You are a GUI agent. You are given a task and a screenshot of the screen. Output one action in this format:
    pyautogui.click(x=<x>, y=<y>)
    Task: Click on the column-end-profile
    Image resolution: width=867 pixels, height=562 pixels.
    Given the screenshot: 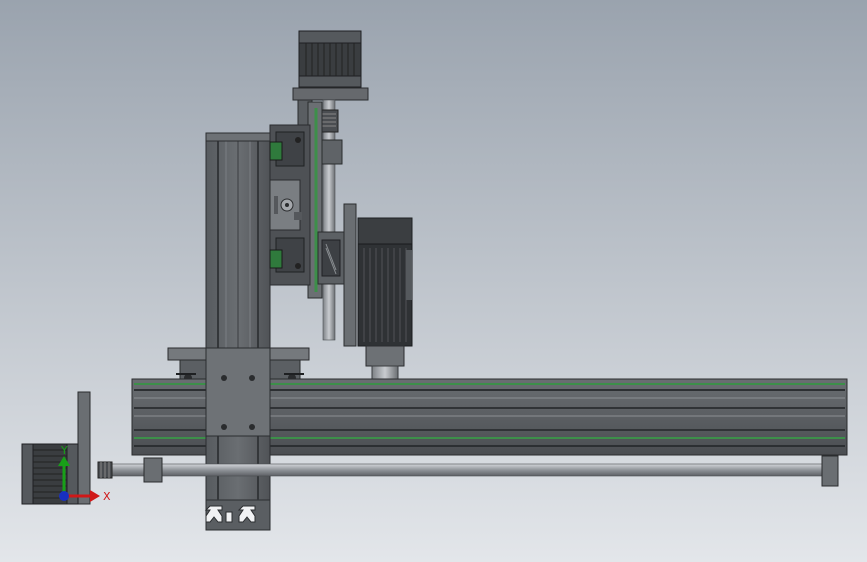 What is the action you would take?
    pyautogui.click(x=237, y=514)
    